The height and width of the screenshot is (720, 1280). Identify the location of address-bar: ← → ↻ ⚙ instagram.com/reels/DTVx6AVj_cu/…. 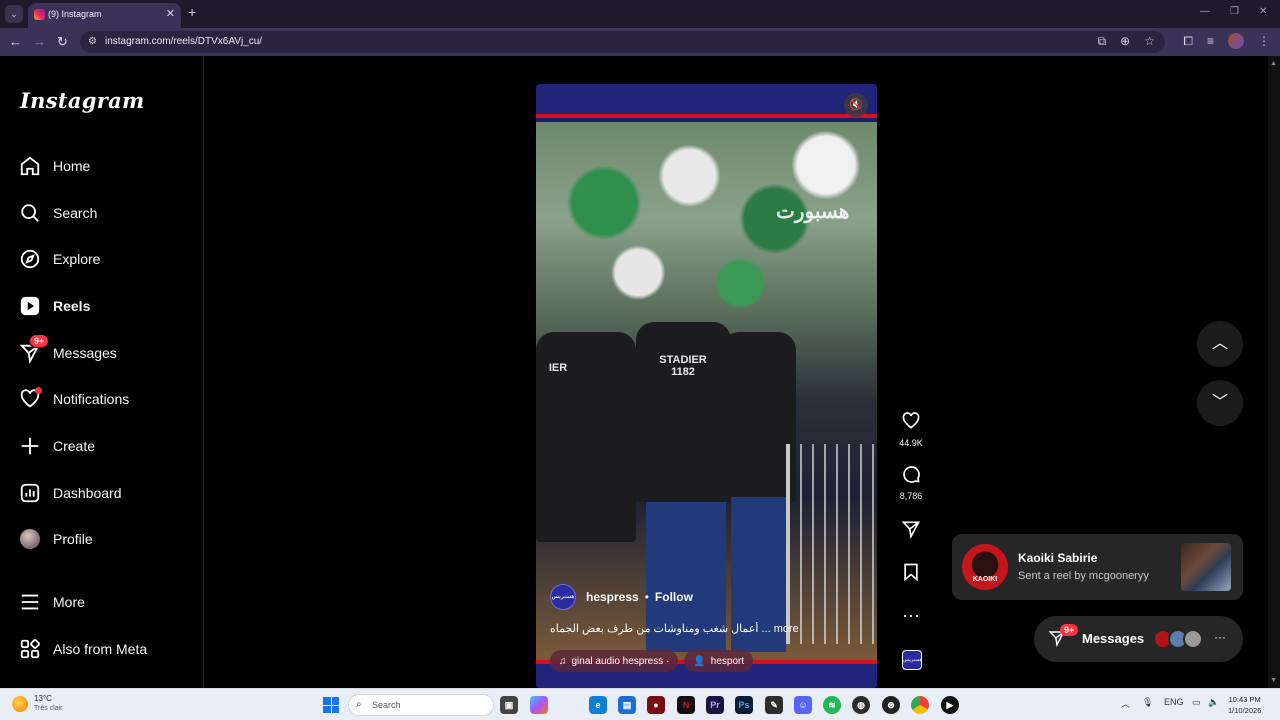
(640, 42).